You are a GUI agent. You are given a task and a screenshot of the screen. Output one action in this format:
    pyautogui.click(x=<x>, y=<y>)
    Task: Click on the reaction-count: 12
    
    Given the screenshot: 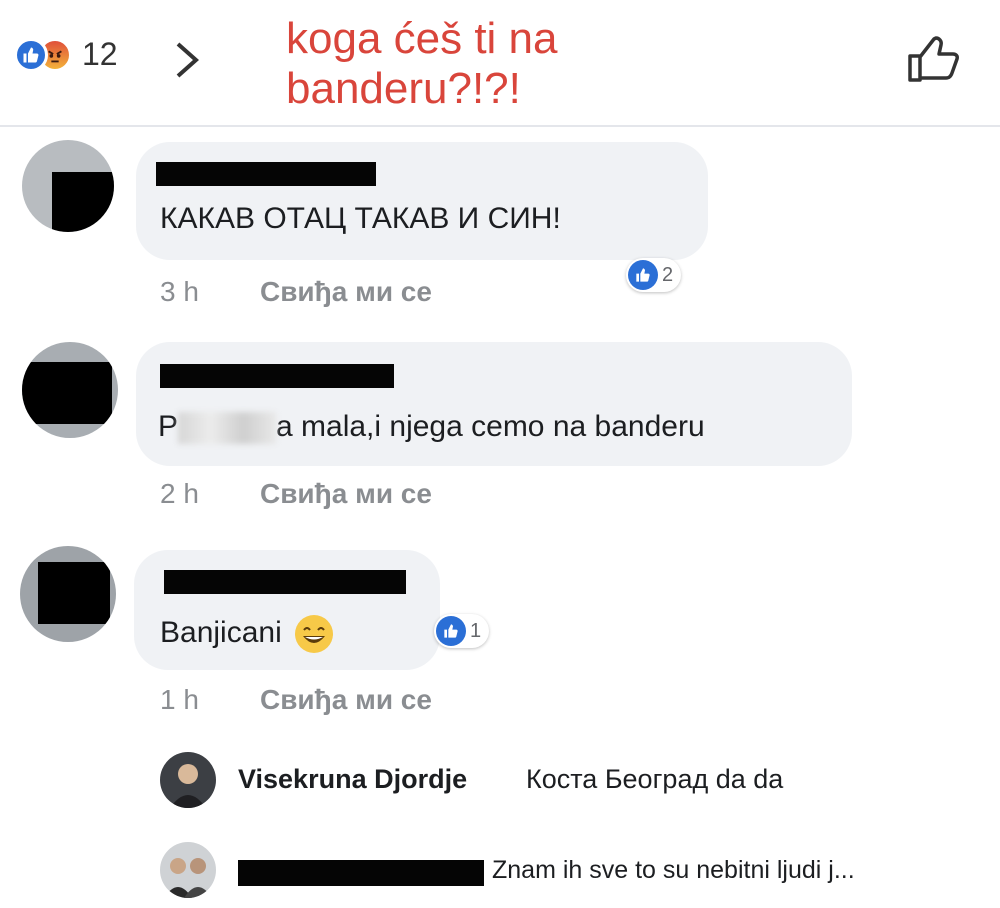 What is the action you would take?
    pyautogui.click(x=100, y=54)
    